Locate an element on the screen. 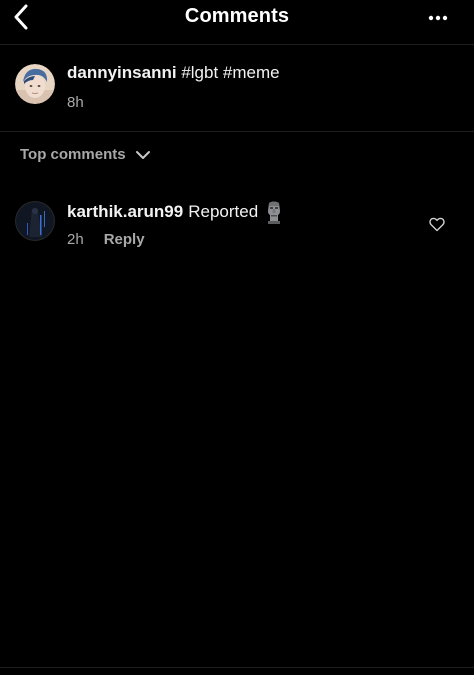 The height and width of the screenshot is (675, 474). comment-username: karthik.arun99 is located at coordinates (125, 212).